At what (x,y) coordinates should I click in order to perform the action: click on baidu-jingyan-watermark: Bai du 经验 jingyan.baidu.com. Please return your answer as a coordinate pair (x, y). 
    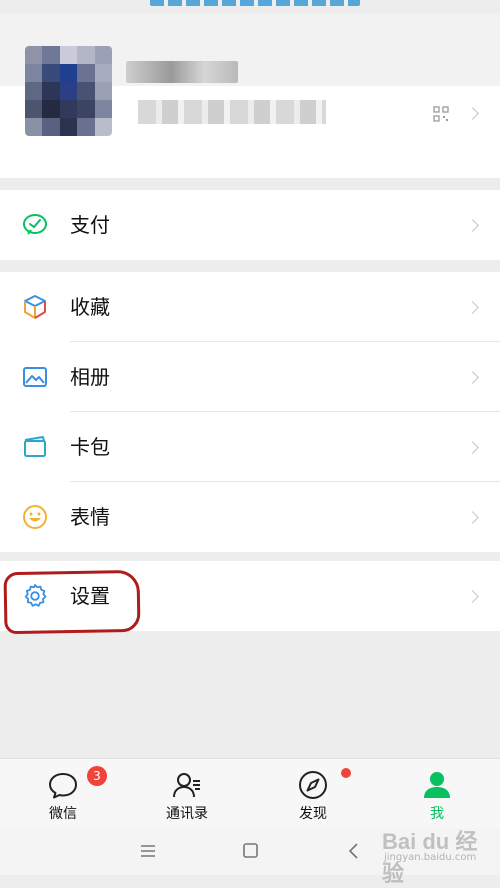
    Looking at the image, I should click on (439, 855).